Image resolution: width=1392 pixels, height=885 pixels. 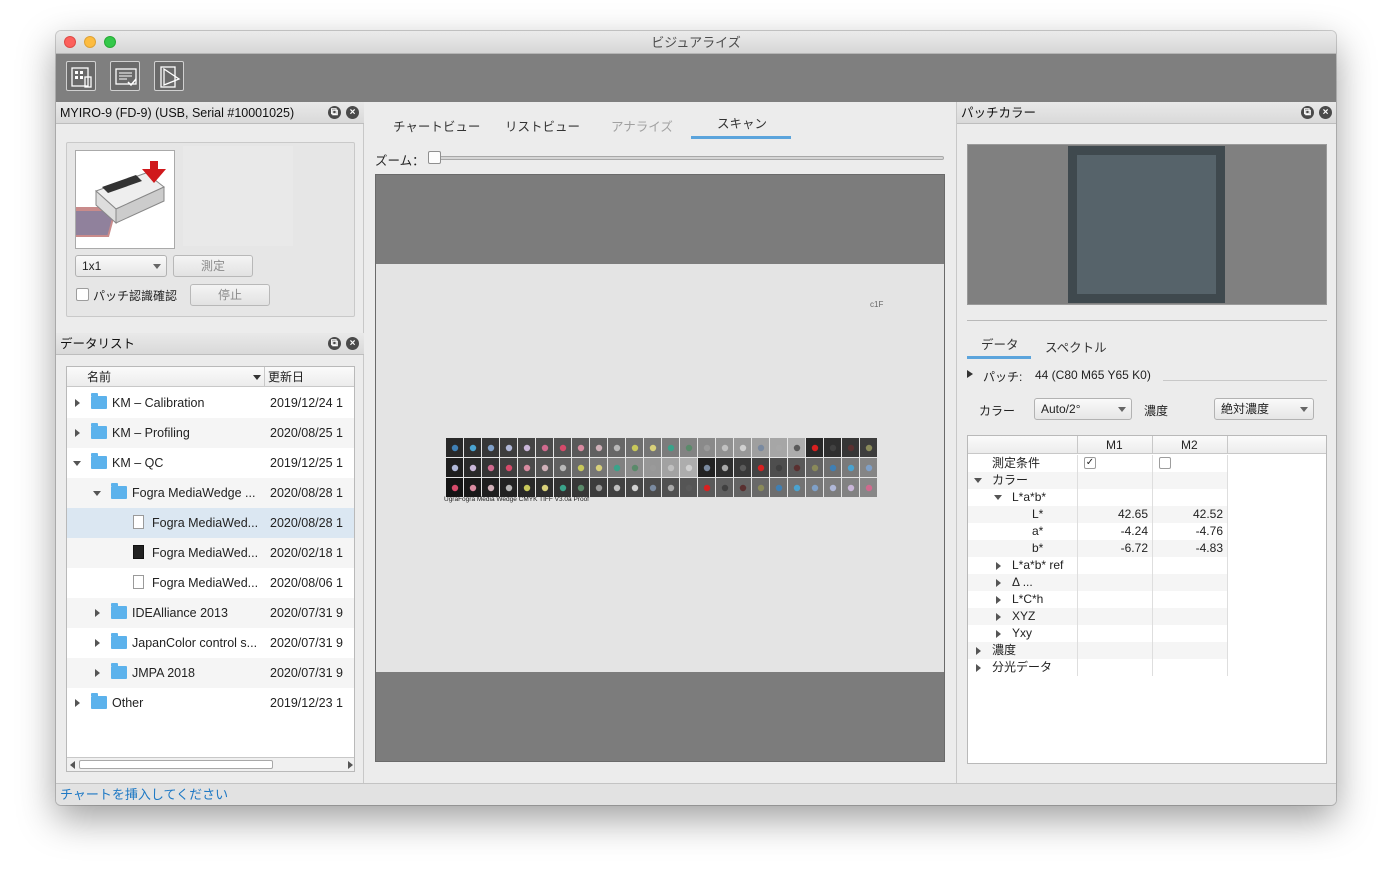 I want to click on table-row: Yxy, so click(x=1098, y=633).